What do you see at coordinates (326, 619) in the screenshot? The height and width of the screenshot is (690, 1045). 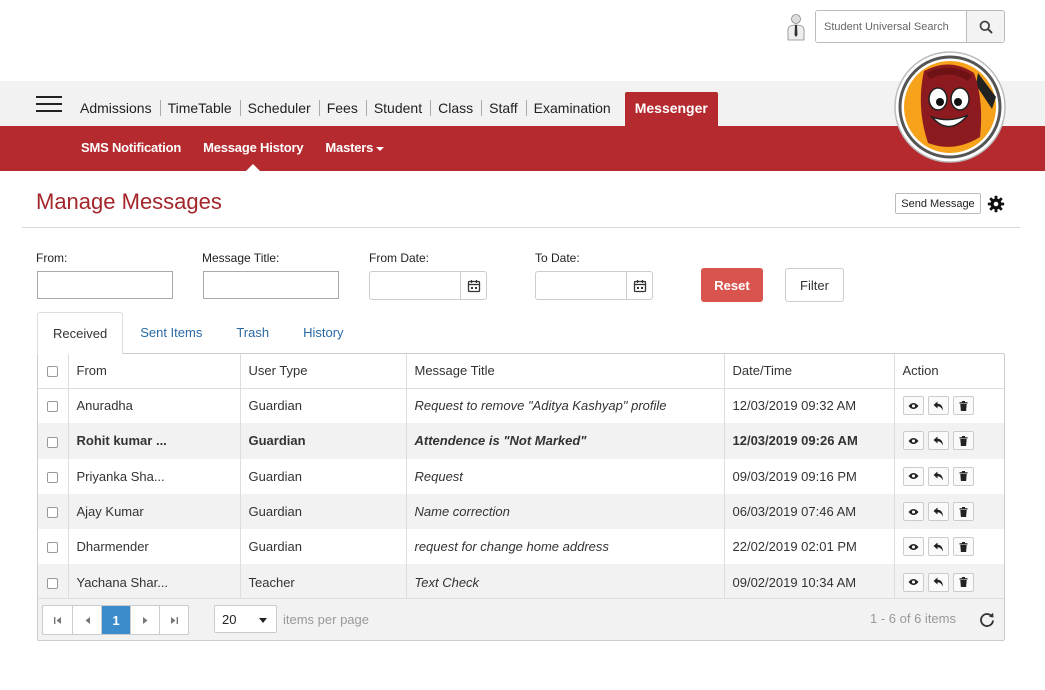 I see `items-per-page-label: items per page` at bounding box center [326, 619].